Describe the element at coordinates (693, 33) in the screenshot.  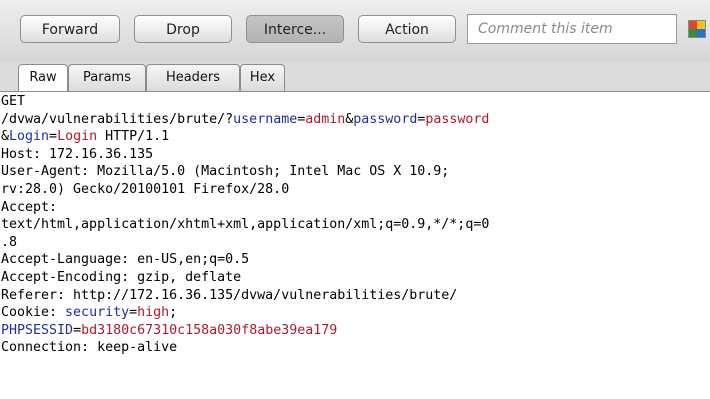
I see `color-swatch-green` at that location.